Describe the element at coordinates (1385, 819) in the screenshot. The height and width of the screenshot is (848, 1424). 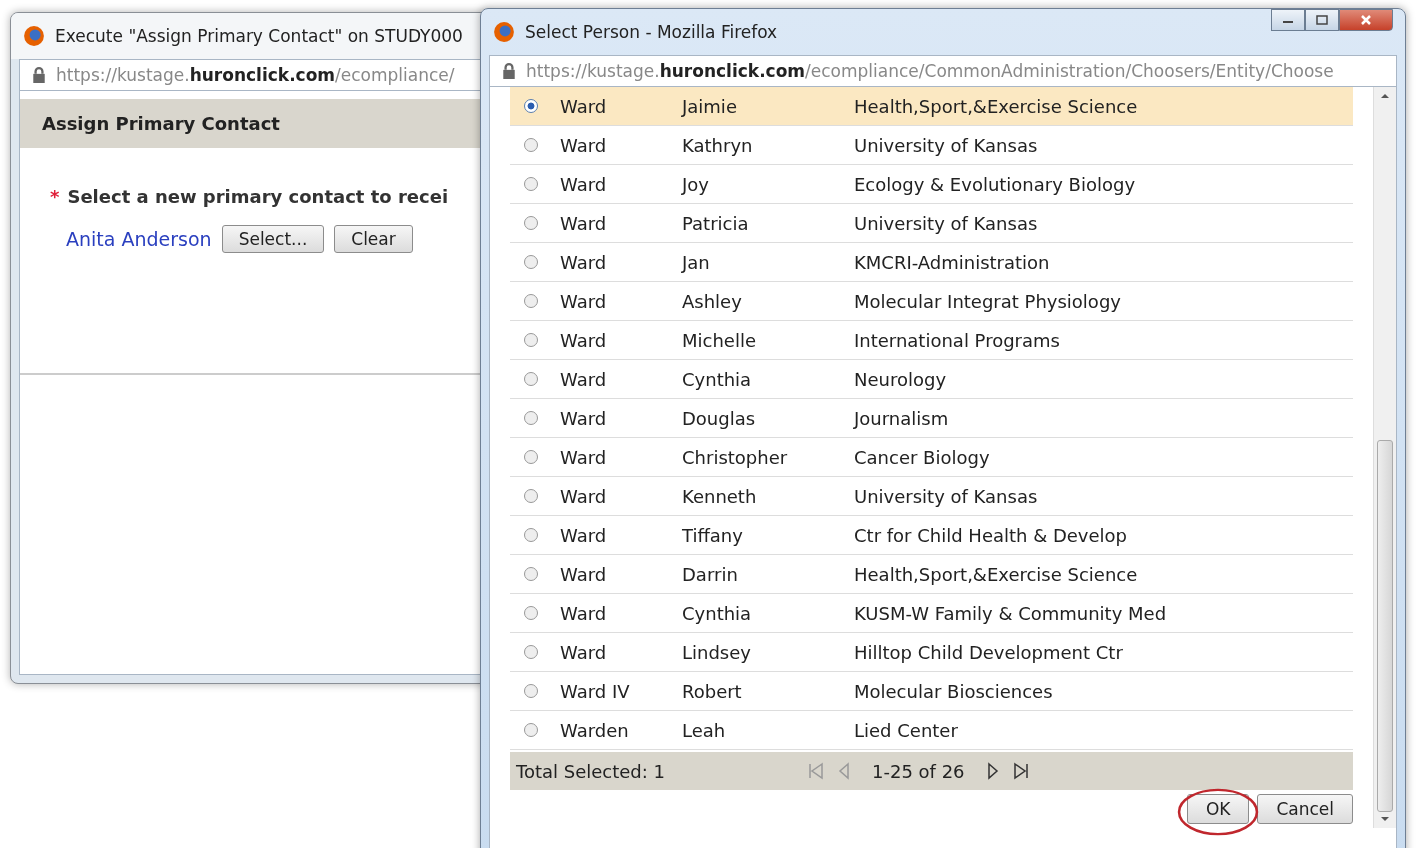
I see `scroll-down-icon` at that location.